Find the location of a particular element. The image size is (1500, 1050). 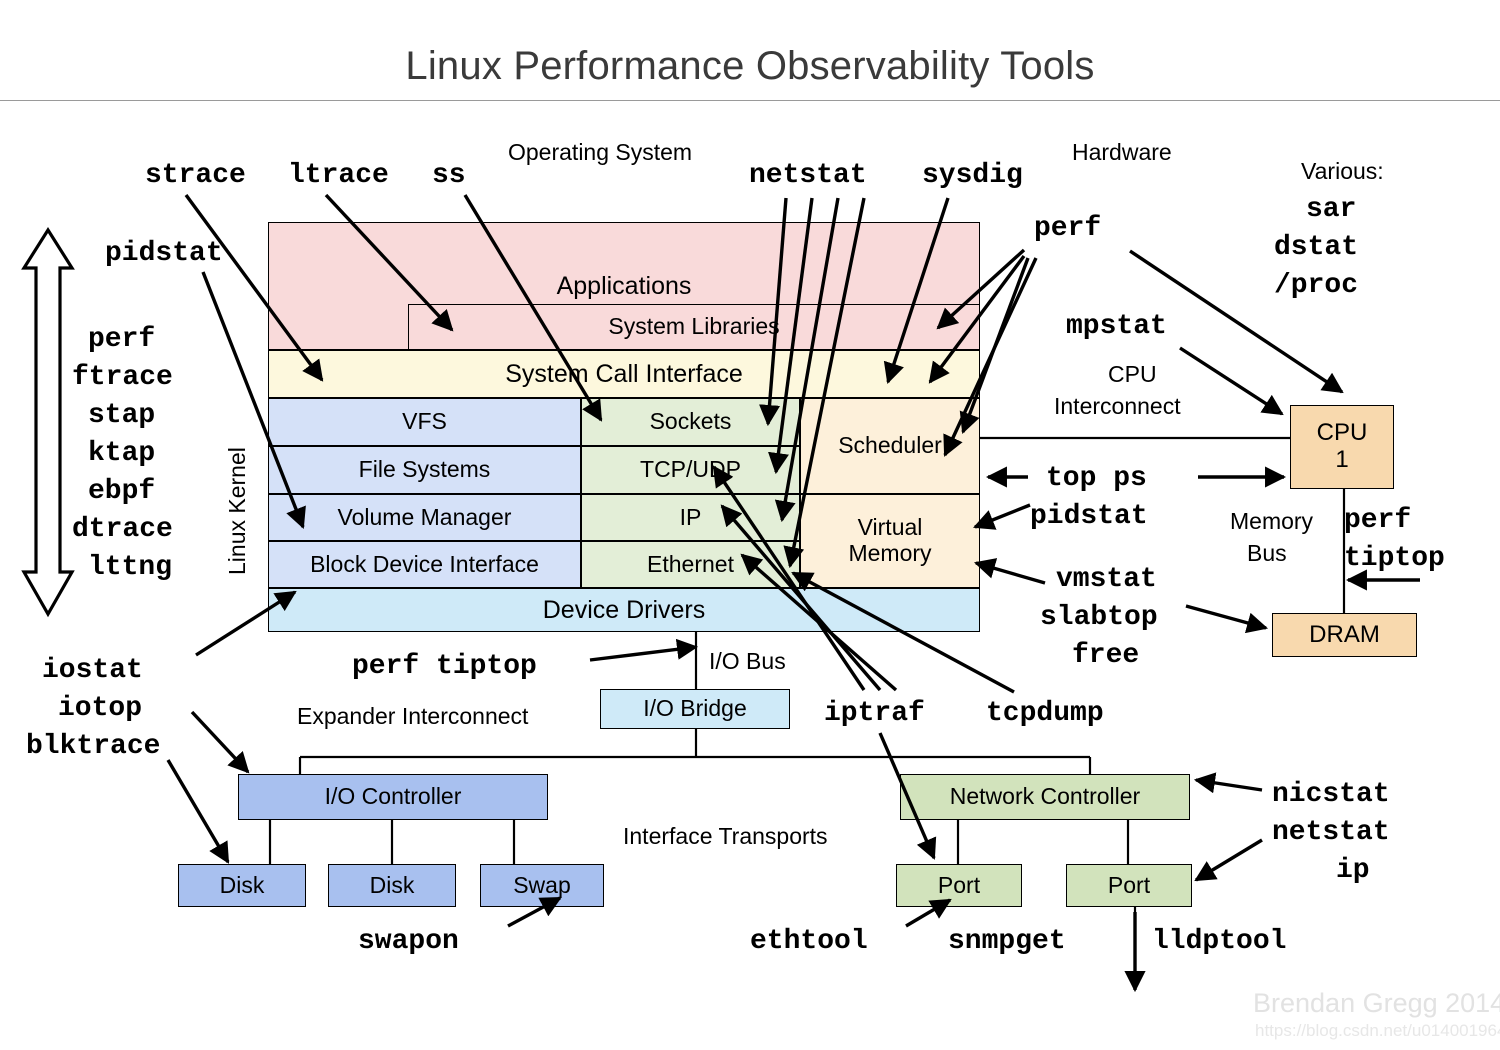

box-vfs-label: VFS is located at coordinates (424, 421).